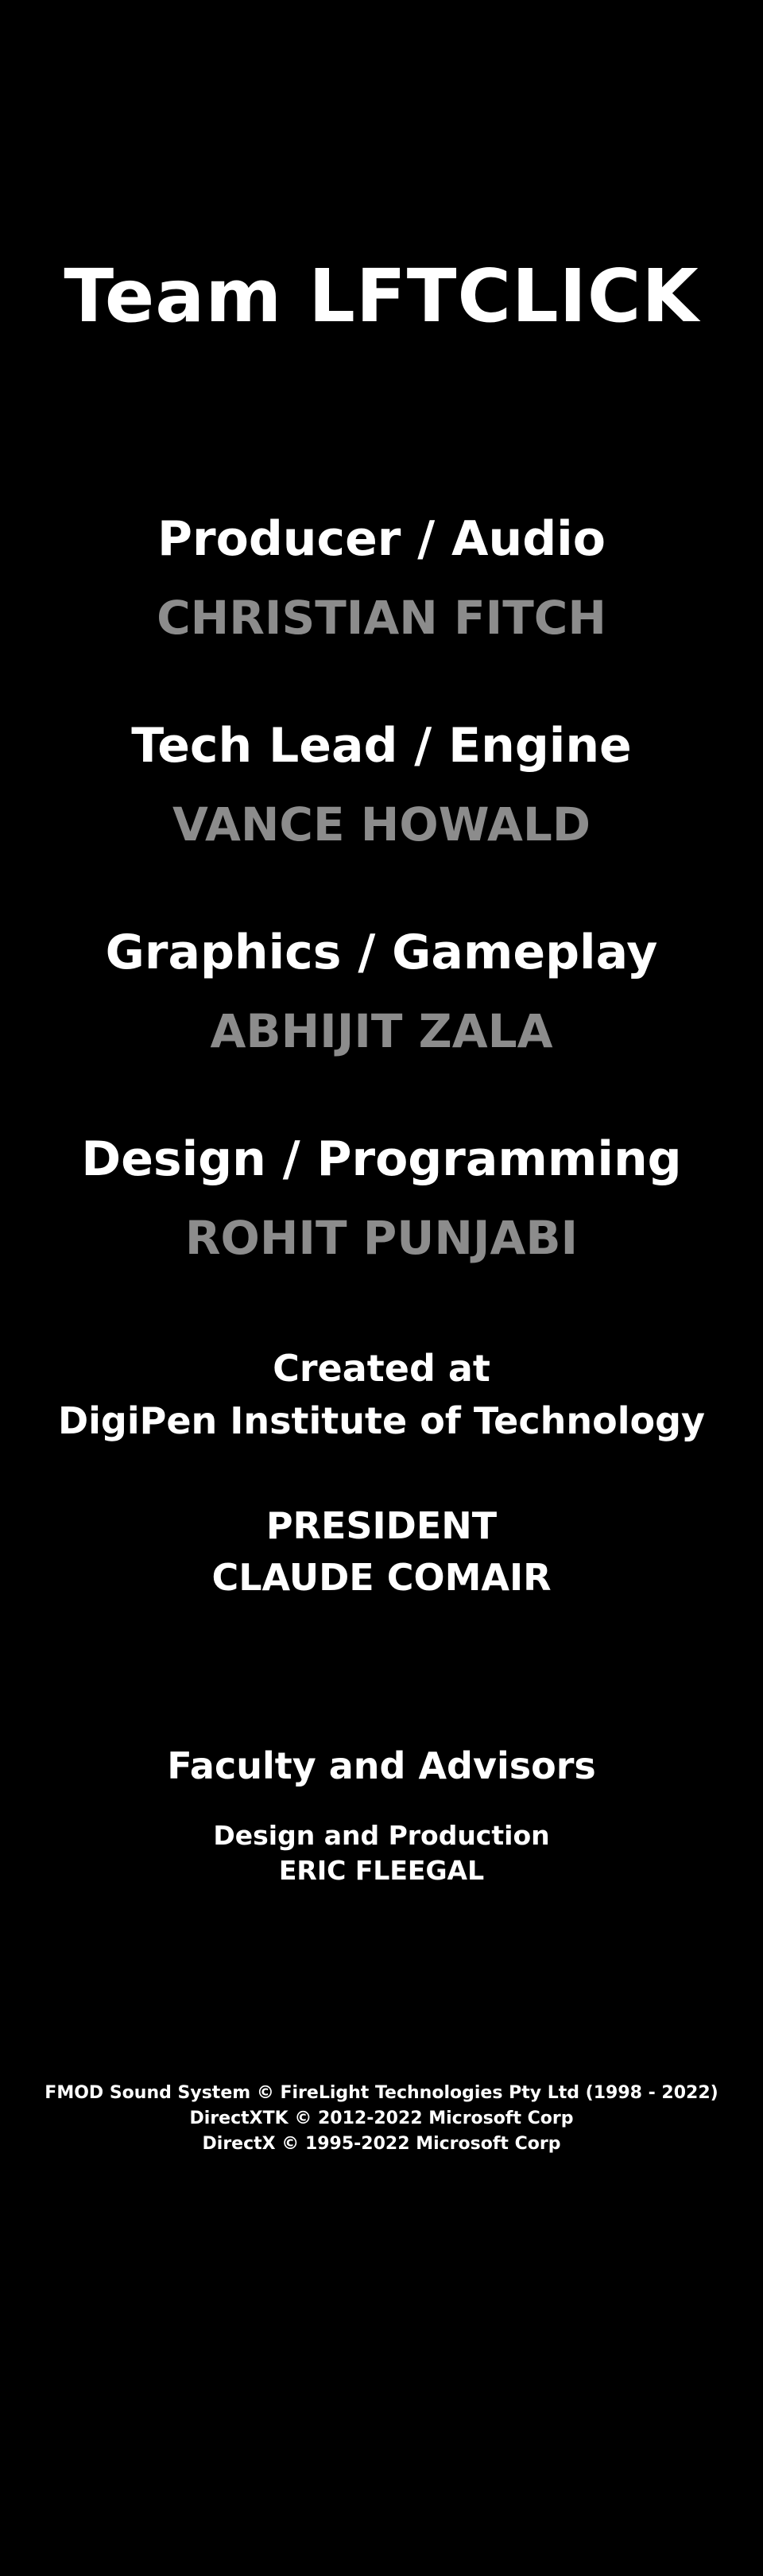 The image size is (763, 2576). What do you see at coordinates (381, 2118) in the screenshot?
I see `legal-directxtk: DirectXTK © 2012-2022 Microsoft Corp` at bounding box center [381, 2118].